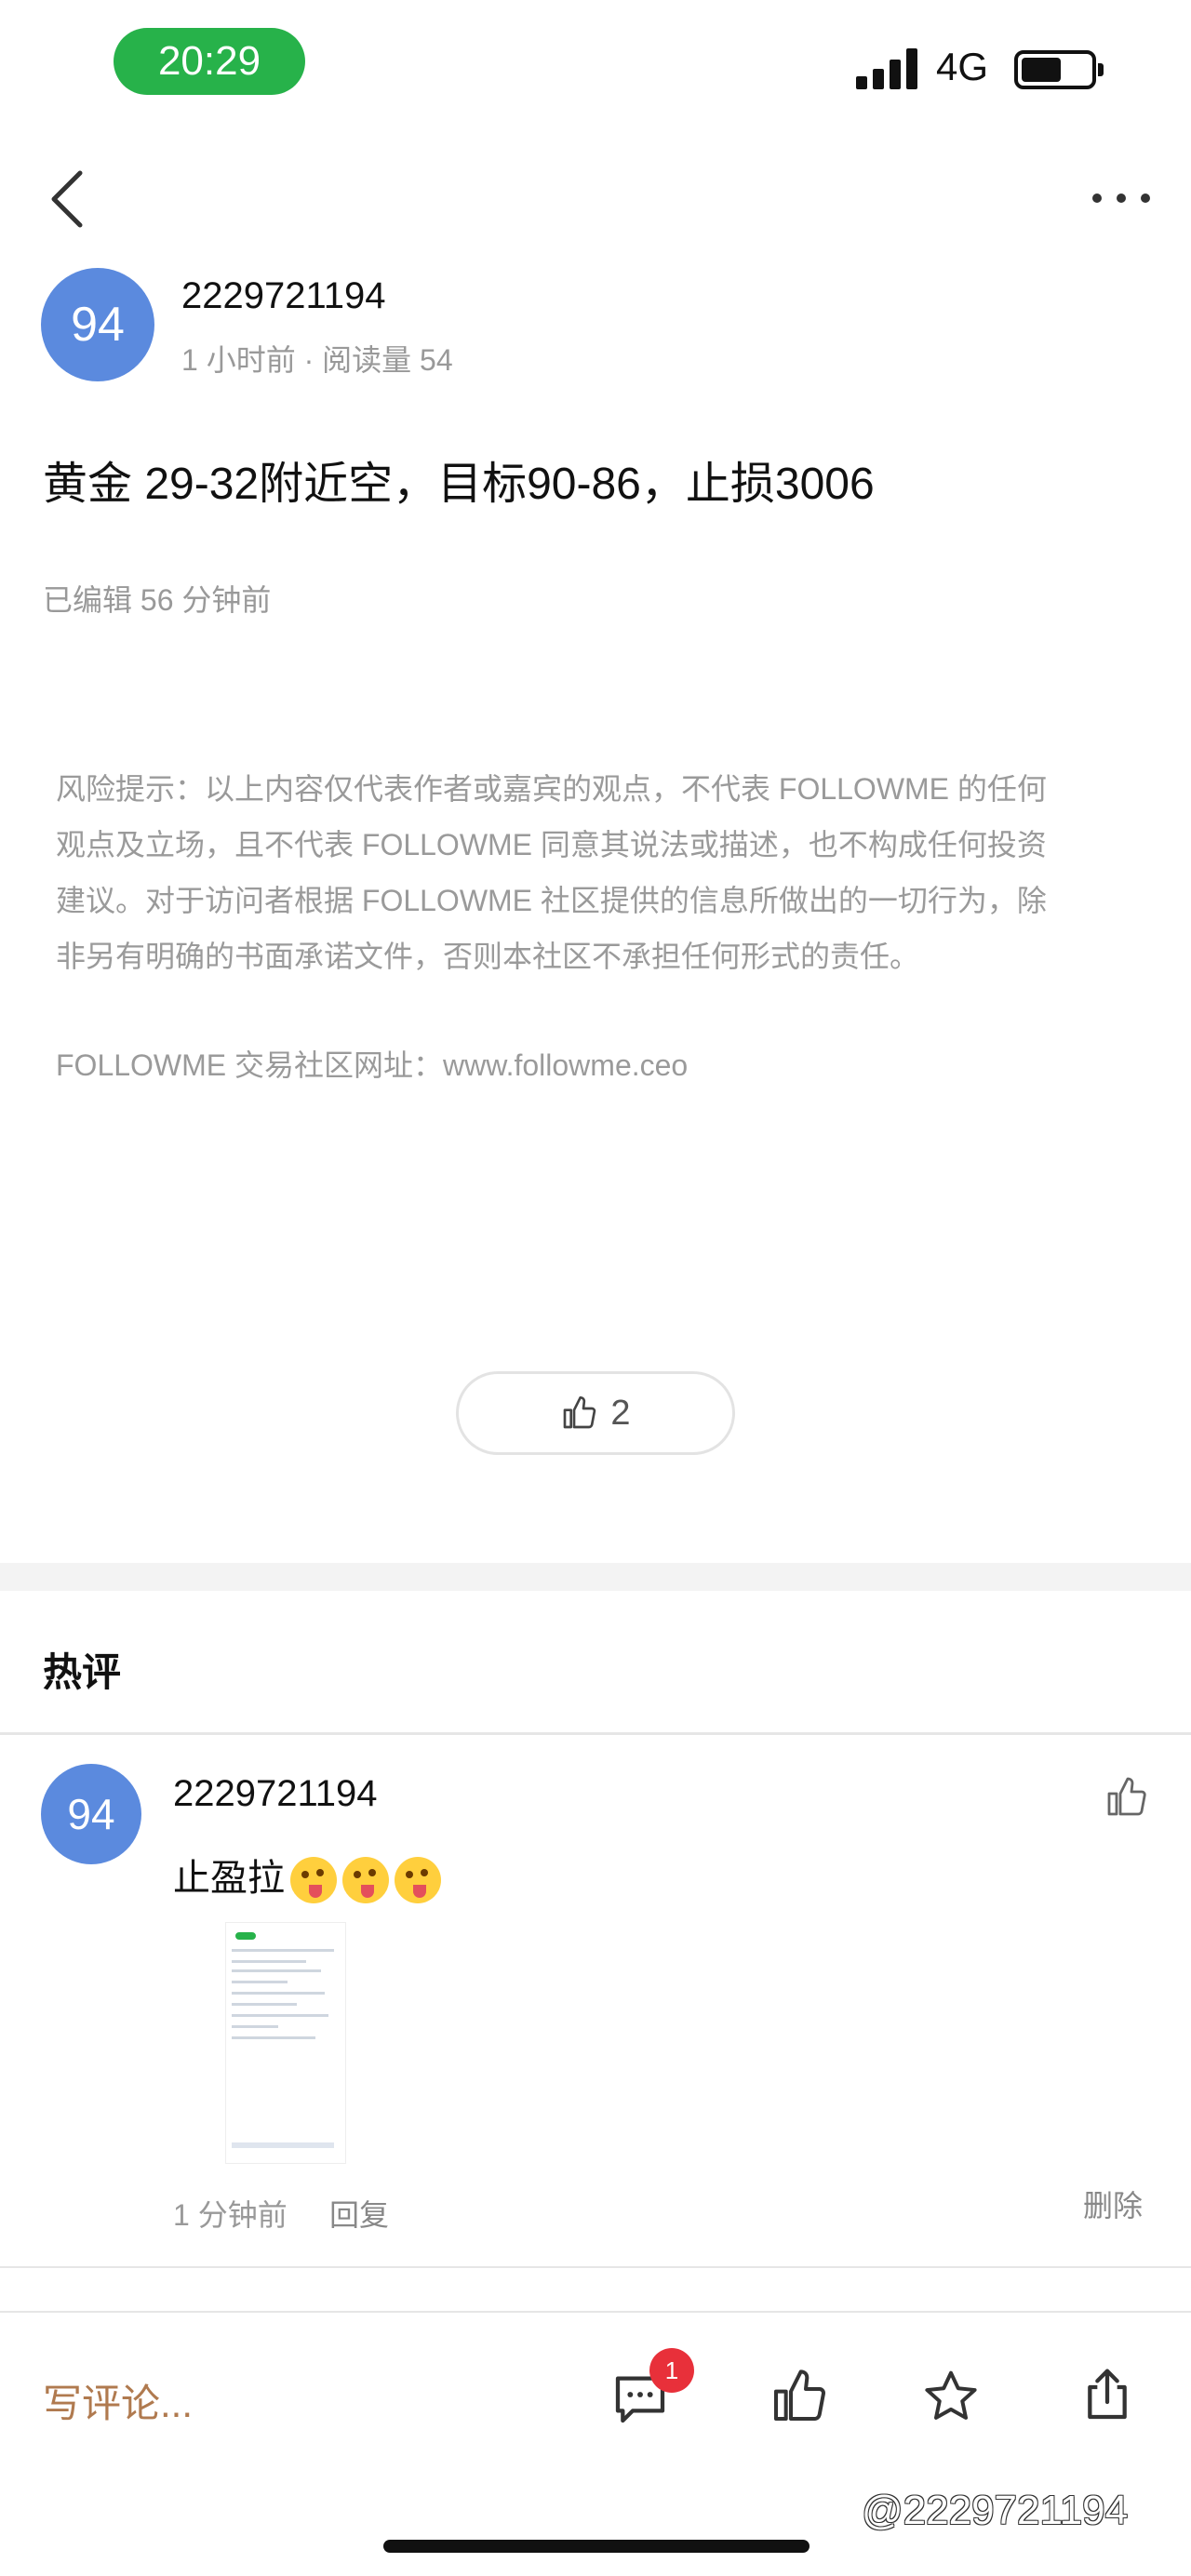  I want to click on comment-text: 止盈拉, so click(307, 1876).